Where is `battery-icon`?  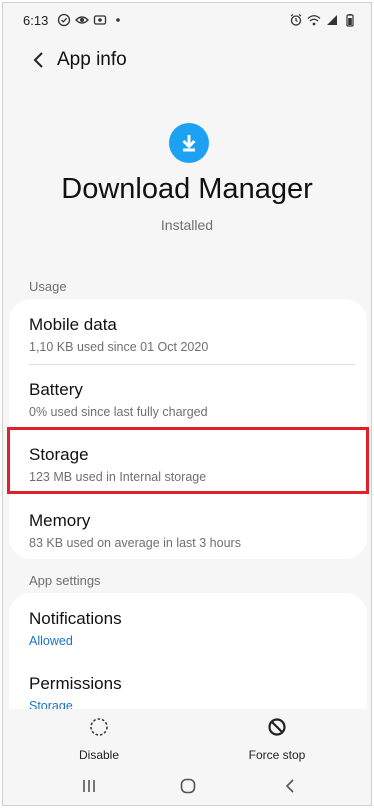 battery-icon is located at coordinates (350, 20).